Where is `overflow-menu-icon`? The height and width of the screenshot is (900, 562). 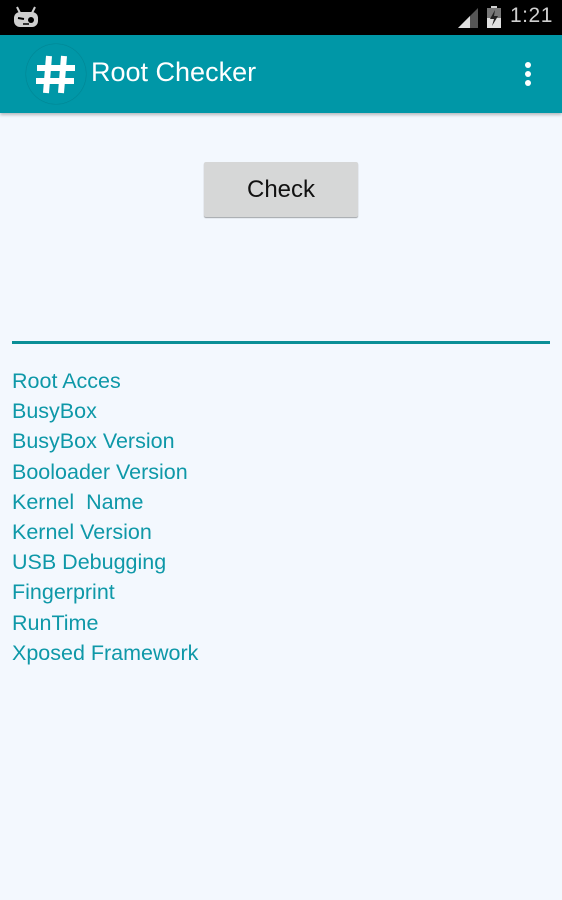
overflow-menu-icon is located at coordinates (528, 75).